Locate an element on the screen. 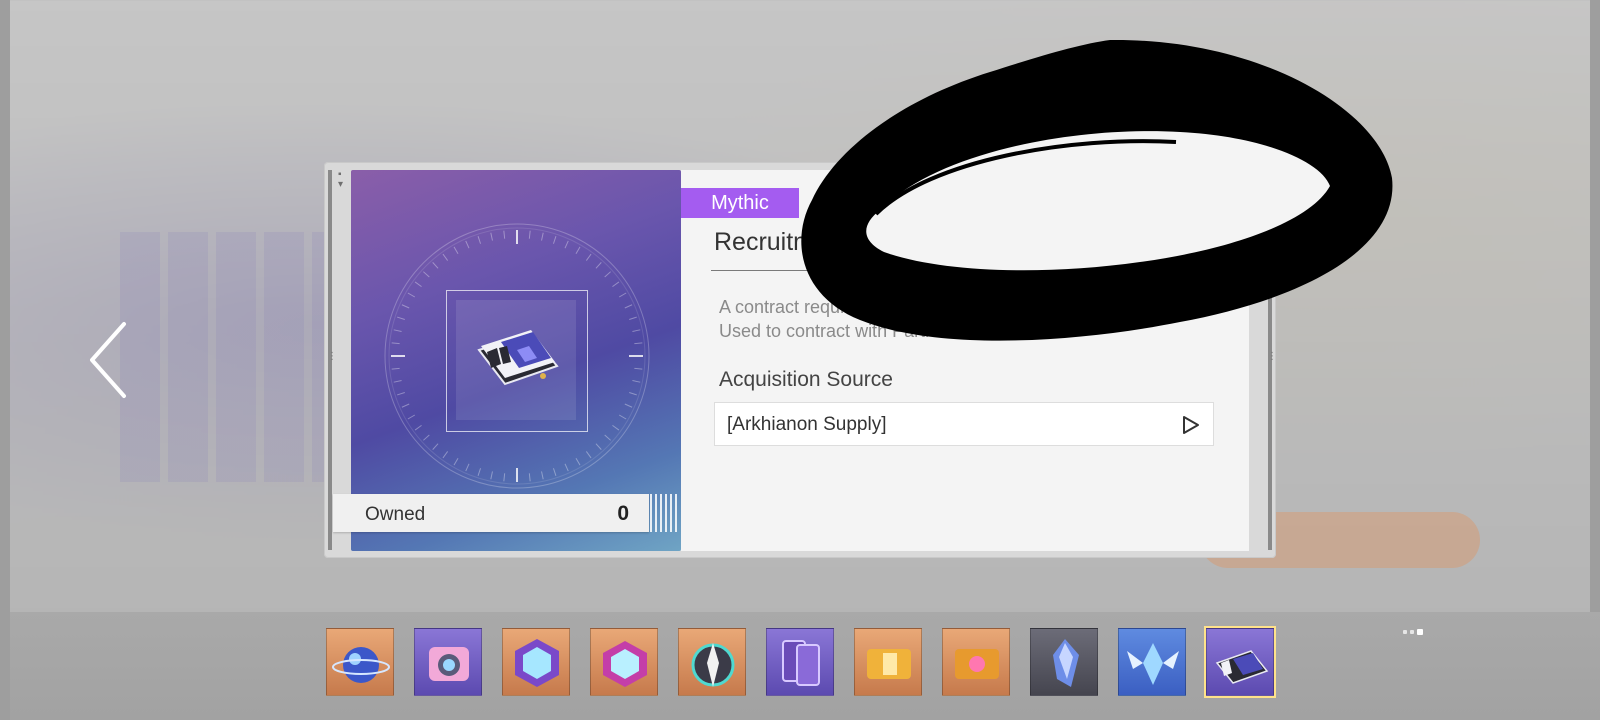 This screenshot has height=720, width=1600. blue-shard-icon is located at coordinates (1066, 663).